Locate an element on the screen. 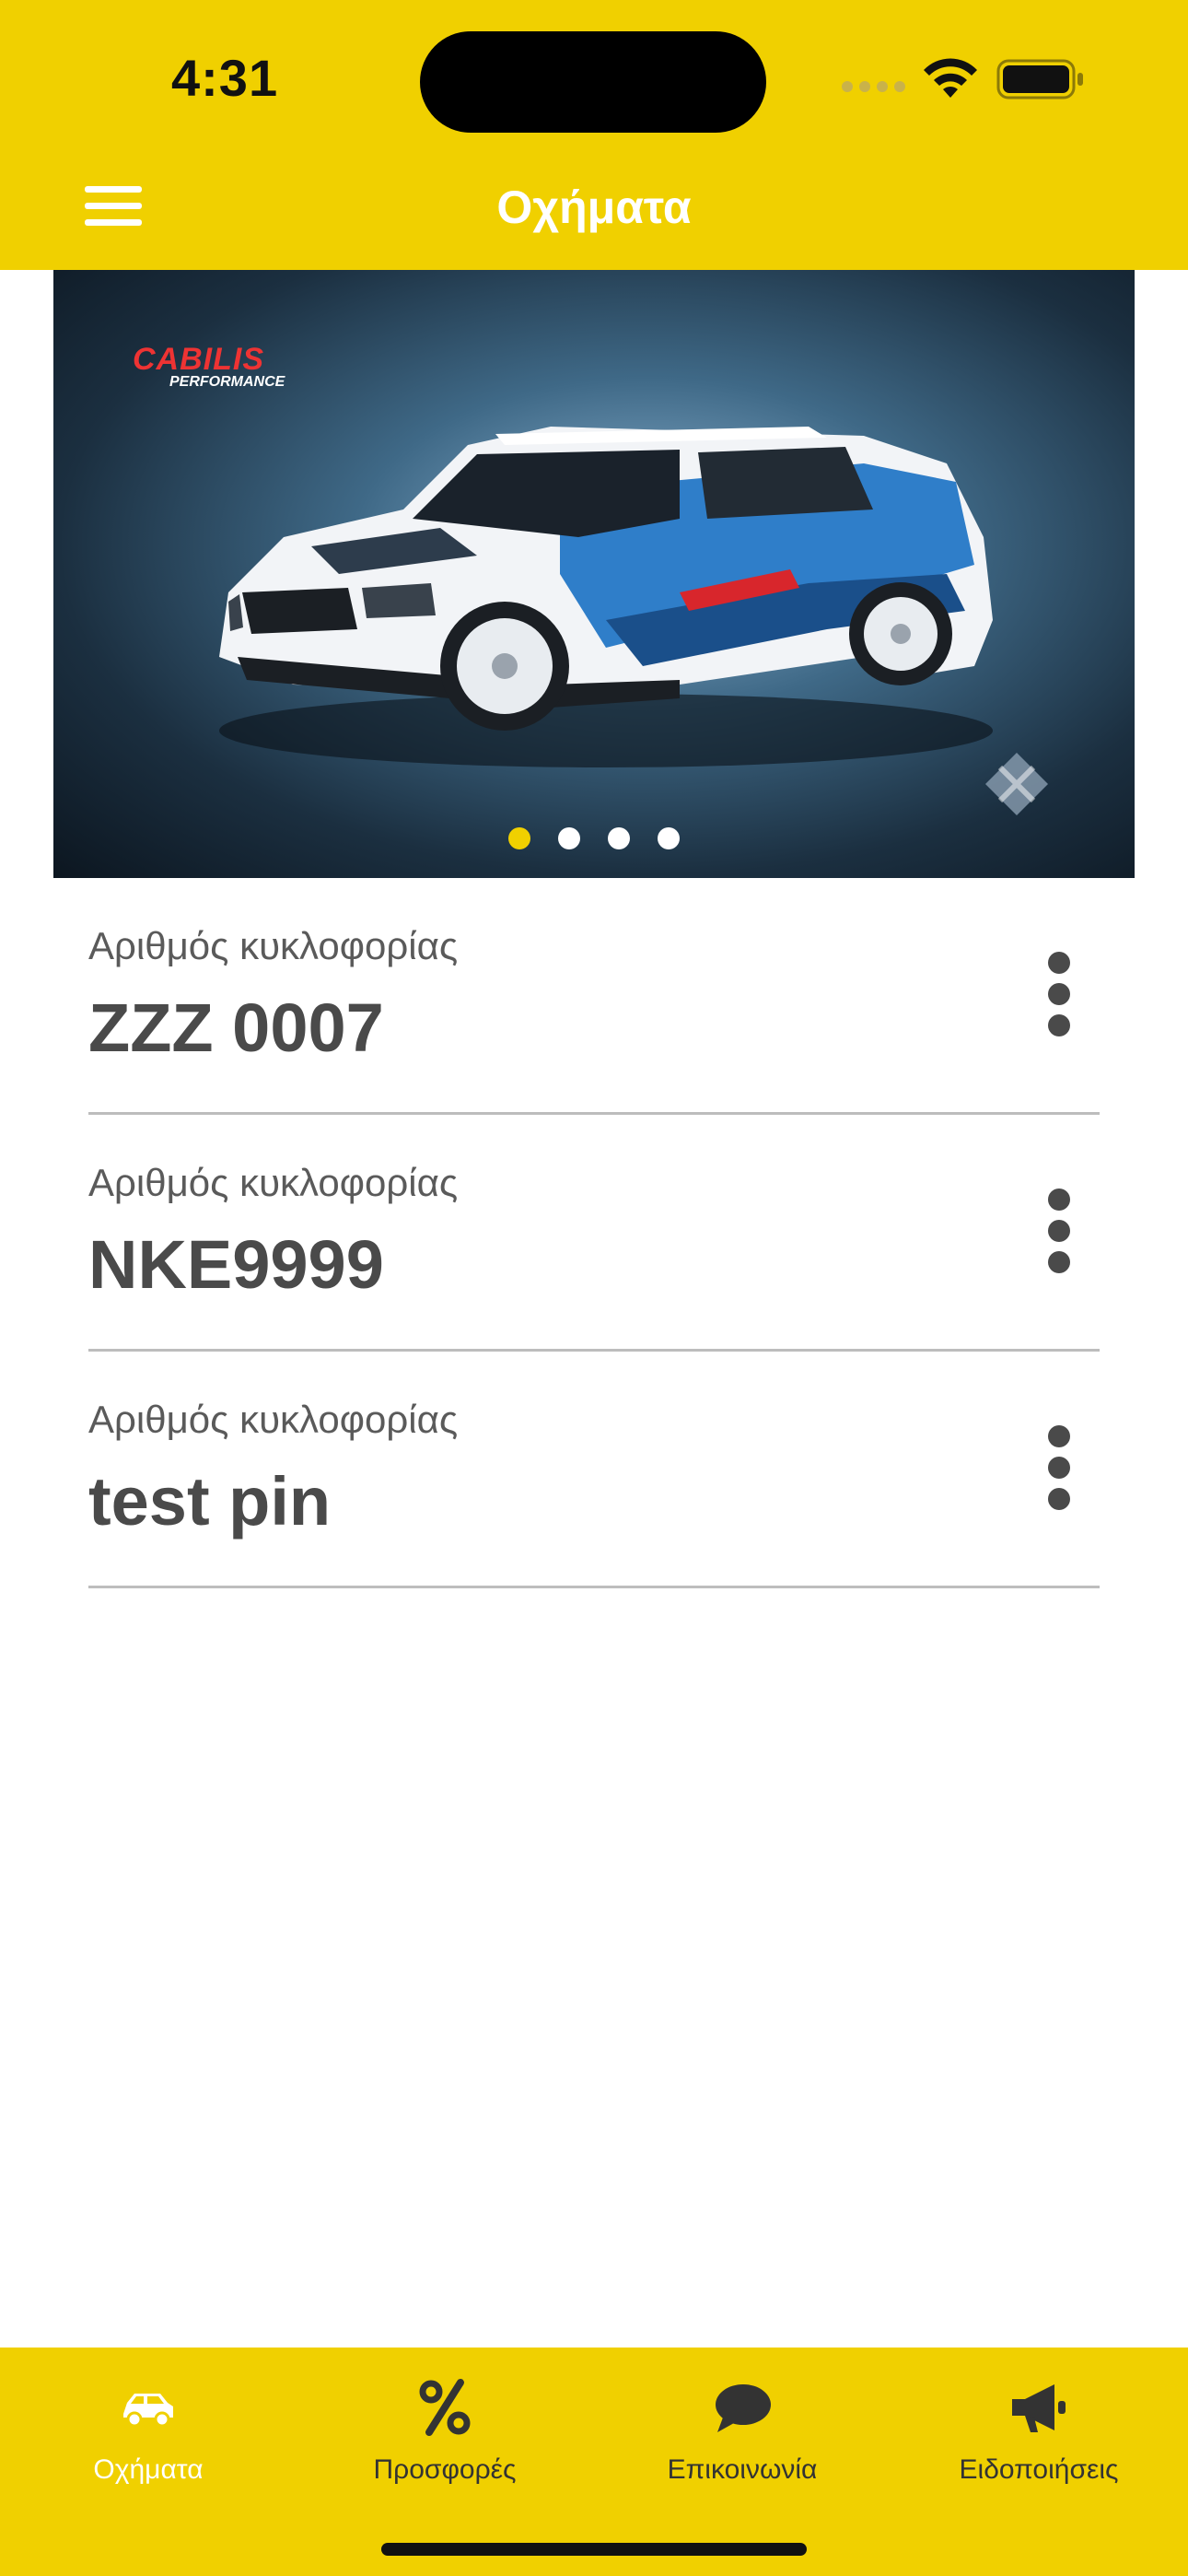 The image size is (1188, 2576). tab-label: Προσφορές is located at coordinates (445, 2469).